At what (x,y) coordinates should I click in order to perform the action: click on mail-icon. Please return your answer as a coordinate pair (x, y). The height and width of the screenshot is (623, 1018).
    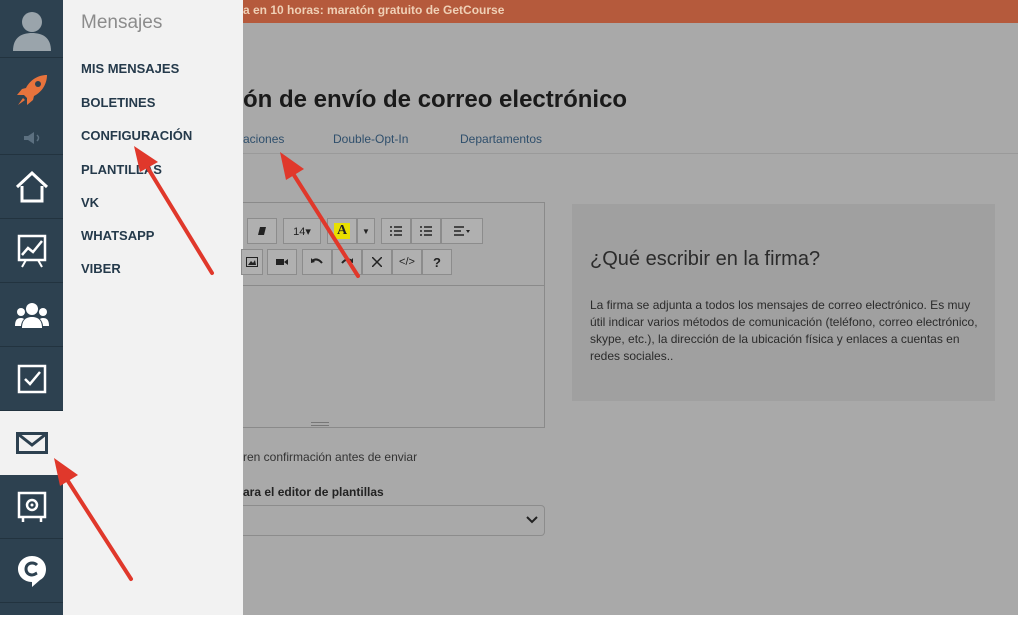
    Looking at the image, I should click on (31, 443).